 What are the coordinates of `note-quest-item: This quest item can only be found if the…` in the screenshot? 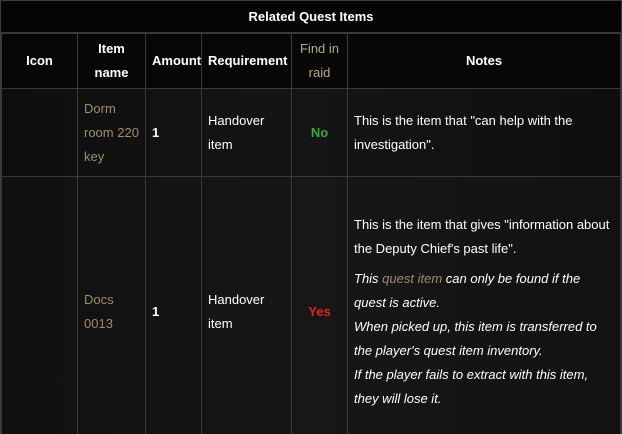 It's located at (484, 291).